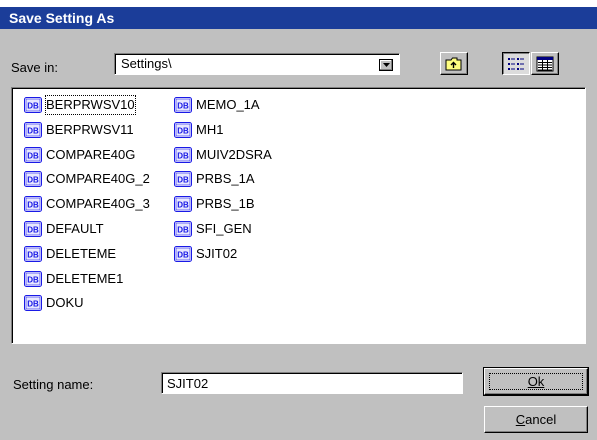 The image size is (597, 440). I want to click on cancel-button-label: Cancel, so click(536, 419).